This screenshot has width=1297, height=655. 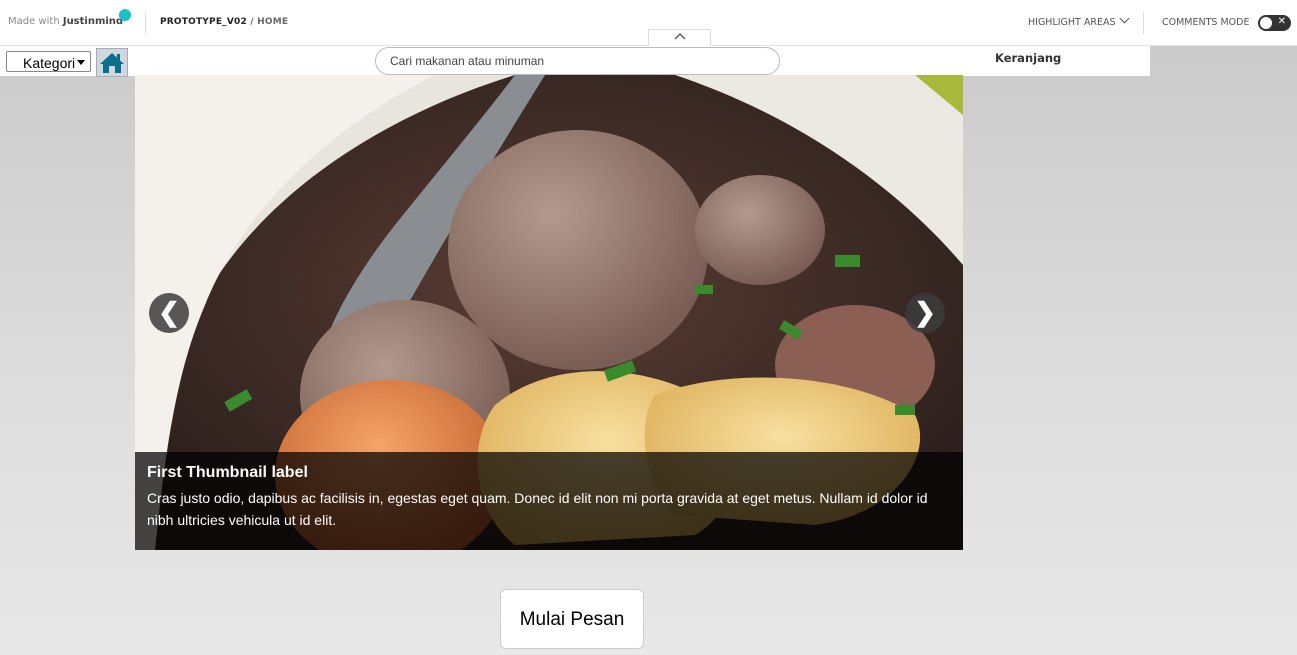 What do you see at coordinates (467, 61) in the screenshot?
I see `search-placeholder: Cari makanan atau minuman` at bounding box center [467, 61].